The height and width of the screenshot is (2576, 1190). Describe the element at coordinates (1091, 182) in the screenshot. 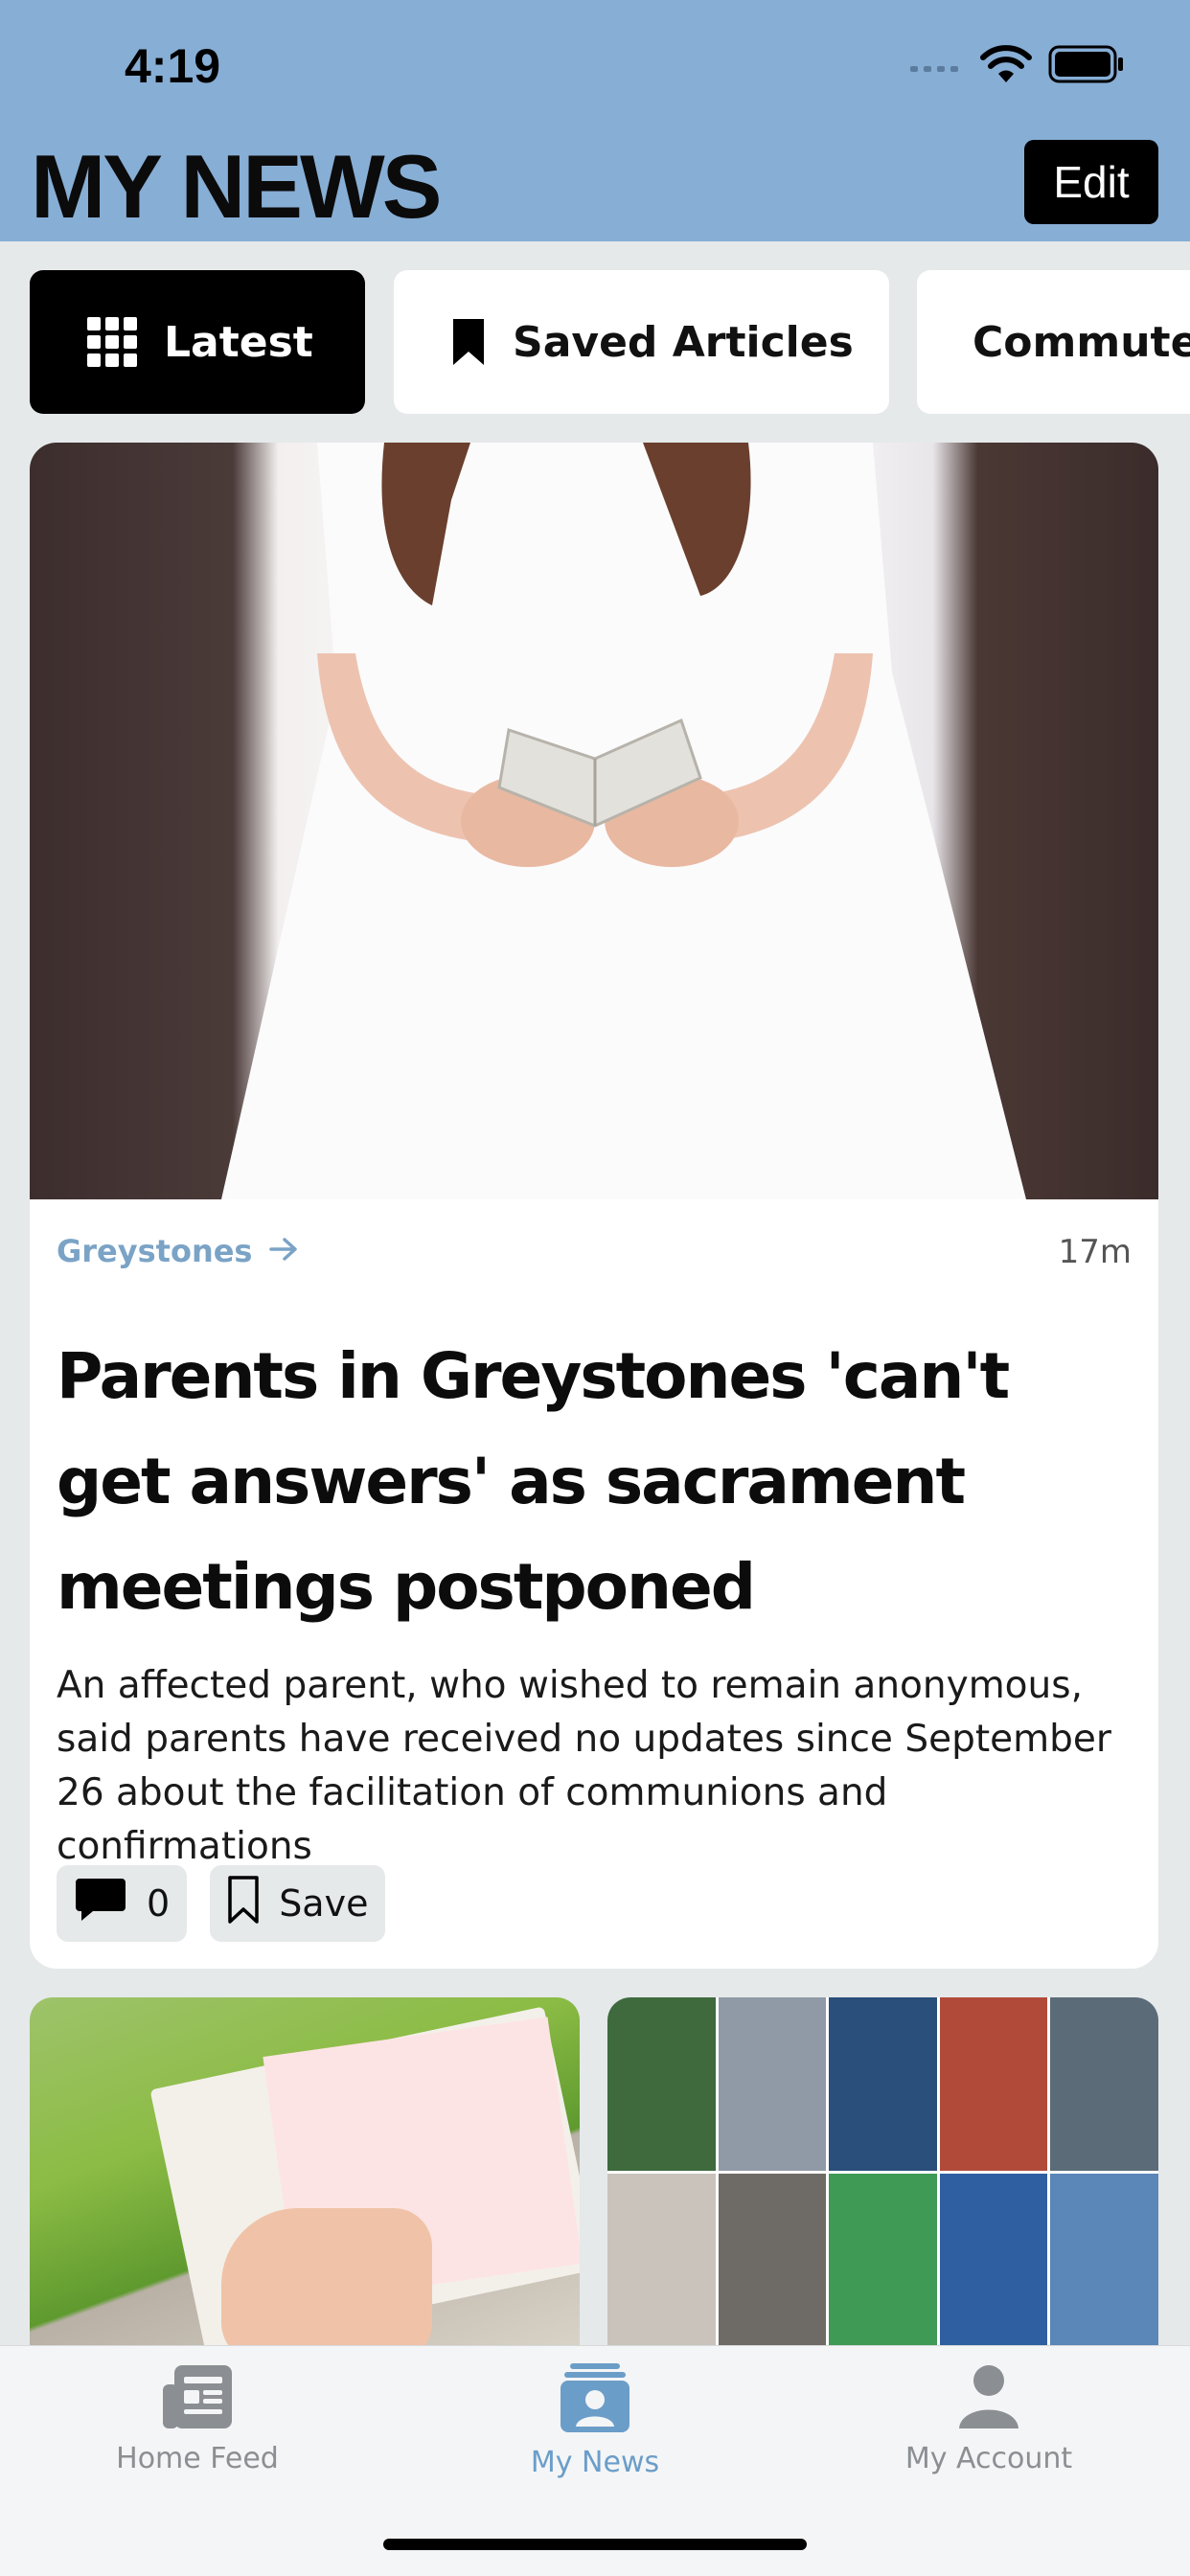

I see `edit-button: Edit` at that location.